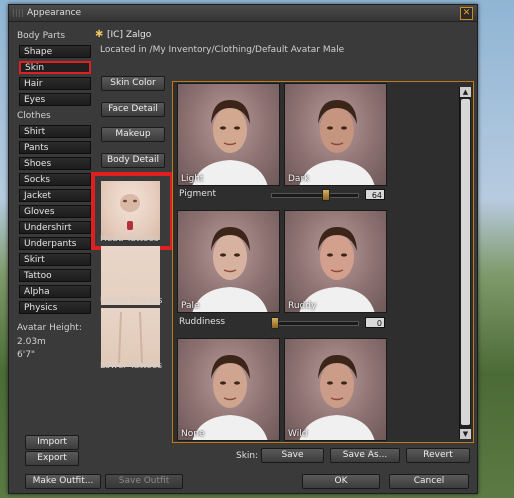  I want to click on ruddiness-slider, so click(315, 323).